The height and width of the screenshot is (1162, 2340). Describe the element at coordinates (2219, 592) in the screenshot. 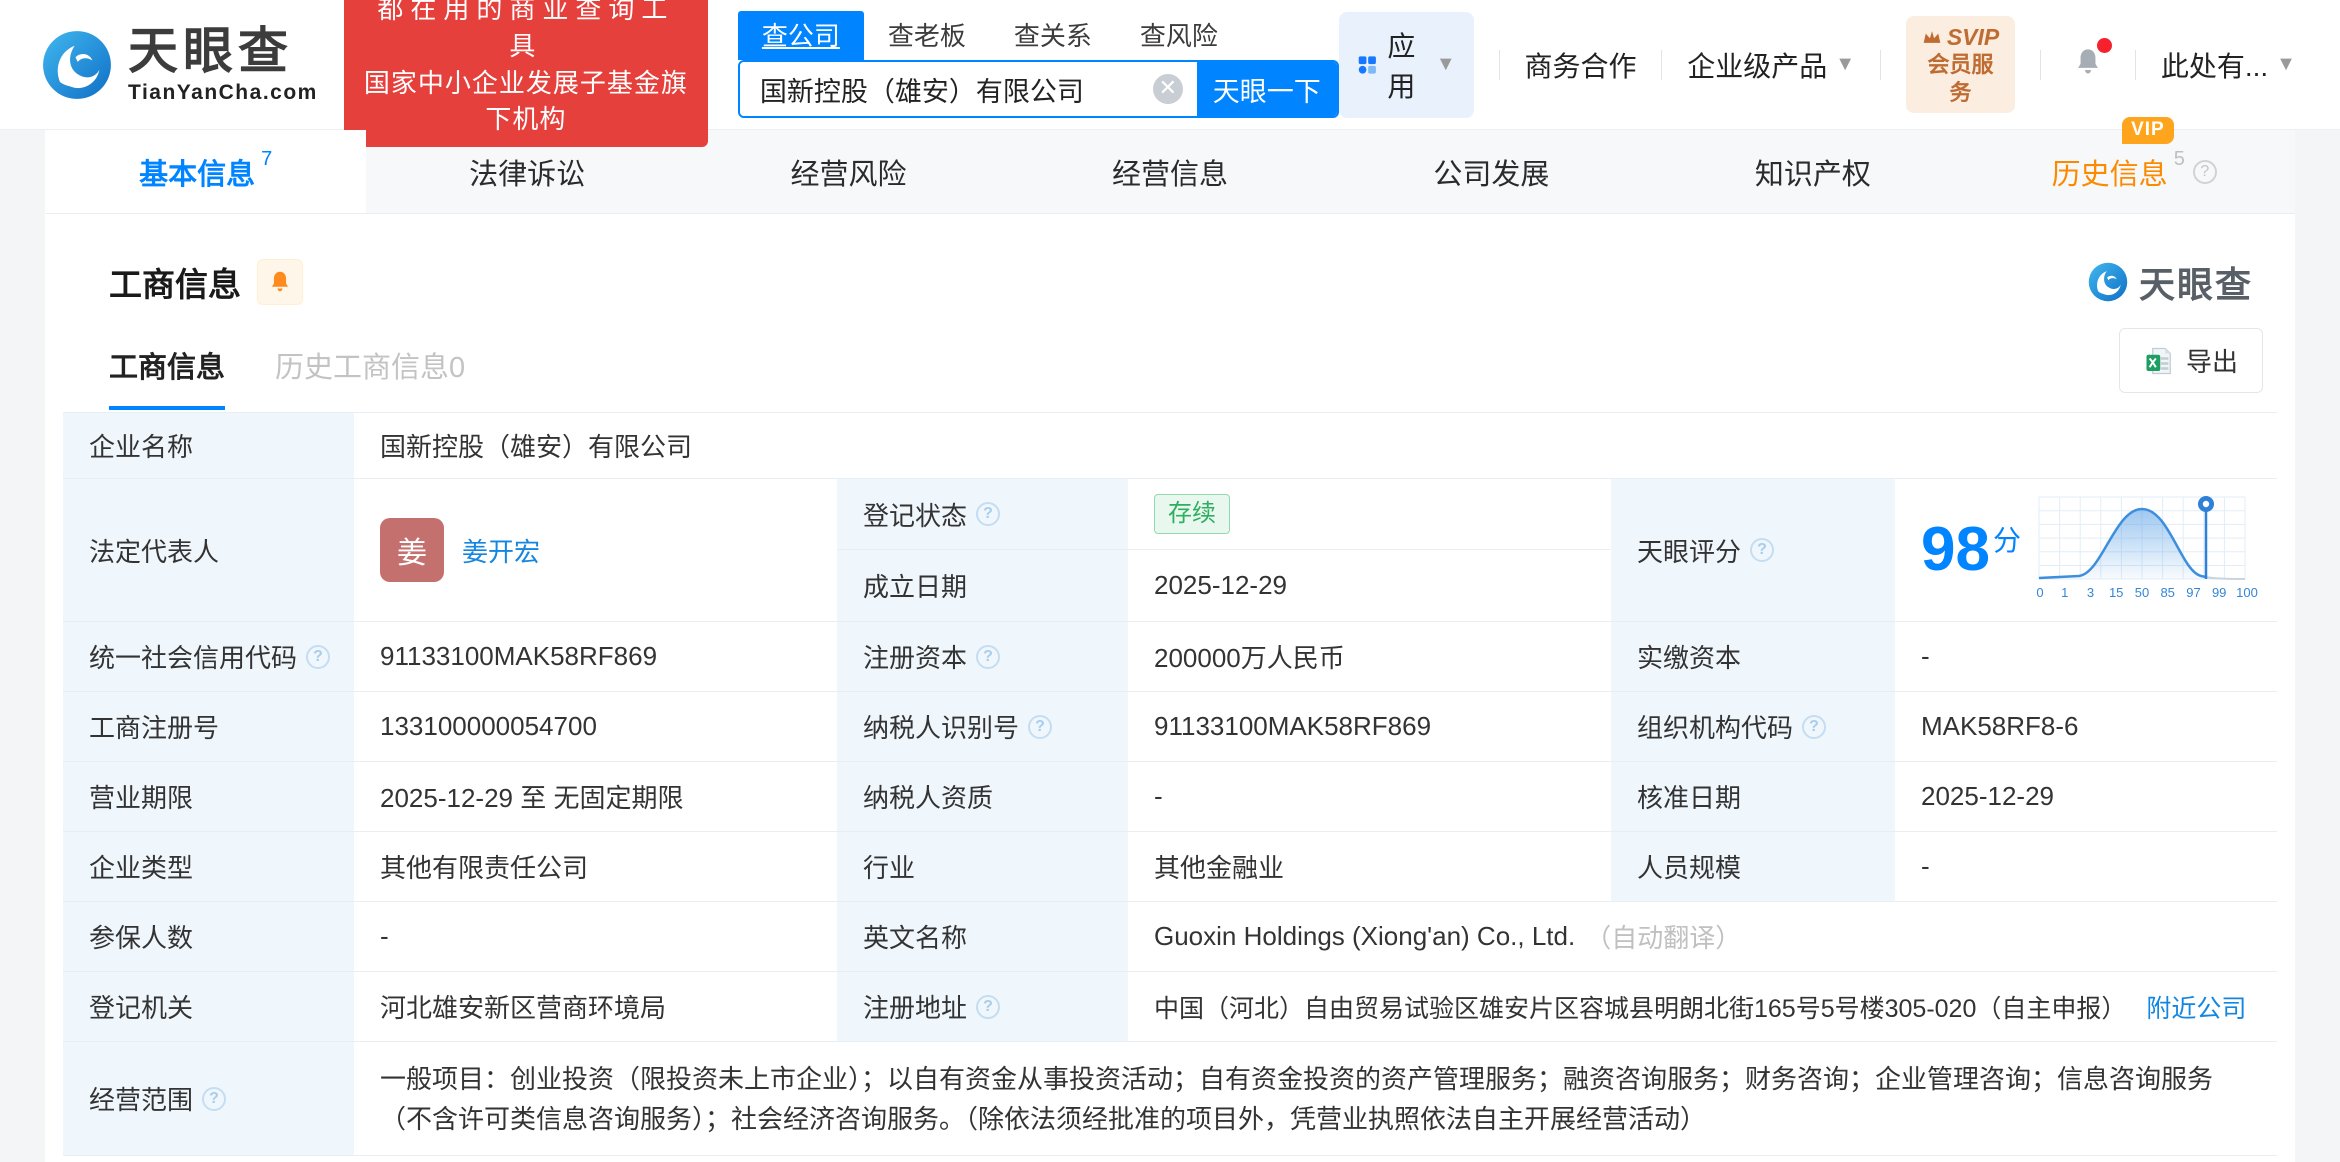

I see `tick-label: 99` at that location.